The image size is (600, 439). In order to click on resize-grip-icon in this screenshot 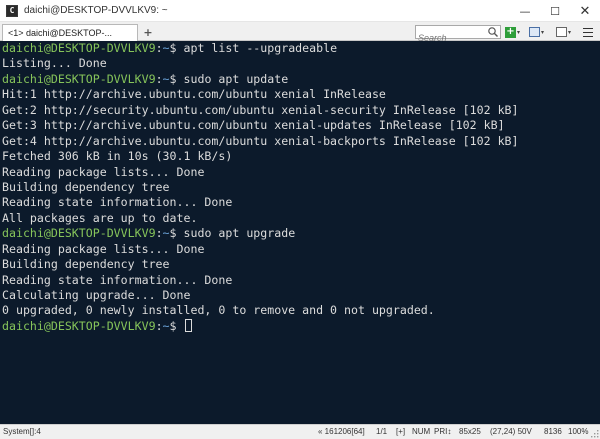, I will do `click(595, 434)`.